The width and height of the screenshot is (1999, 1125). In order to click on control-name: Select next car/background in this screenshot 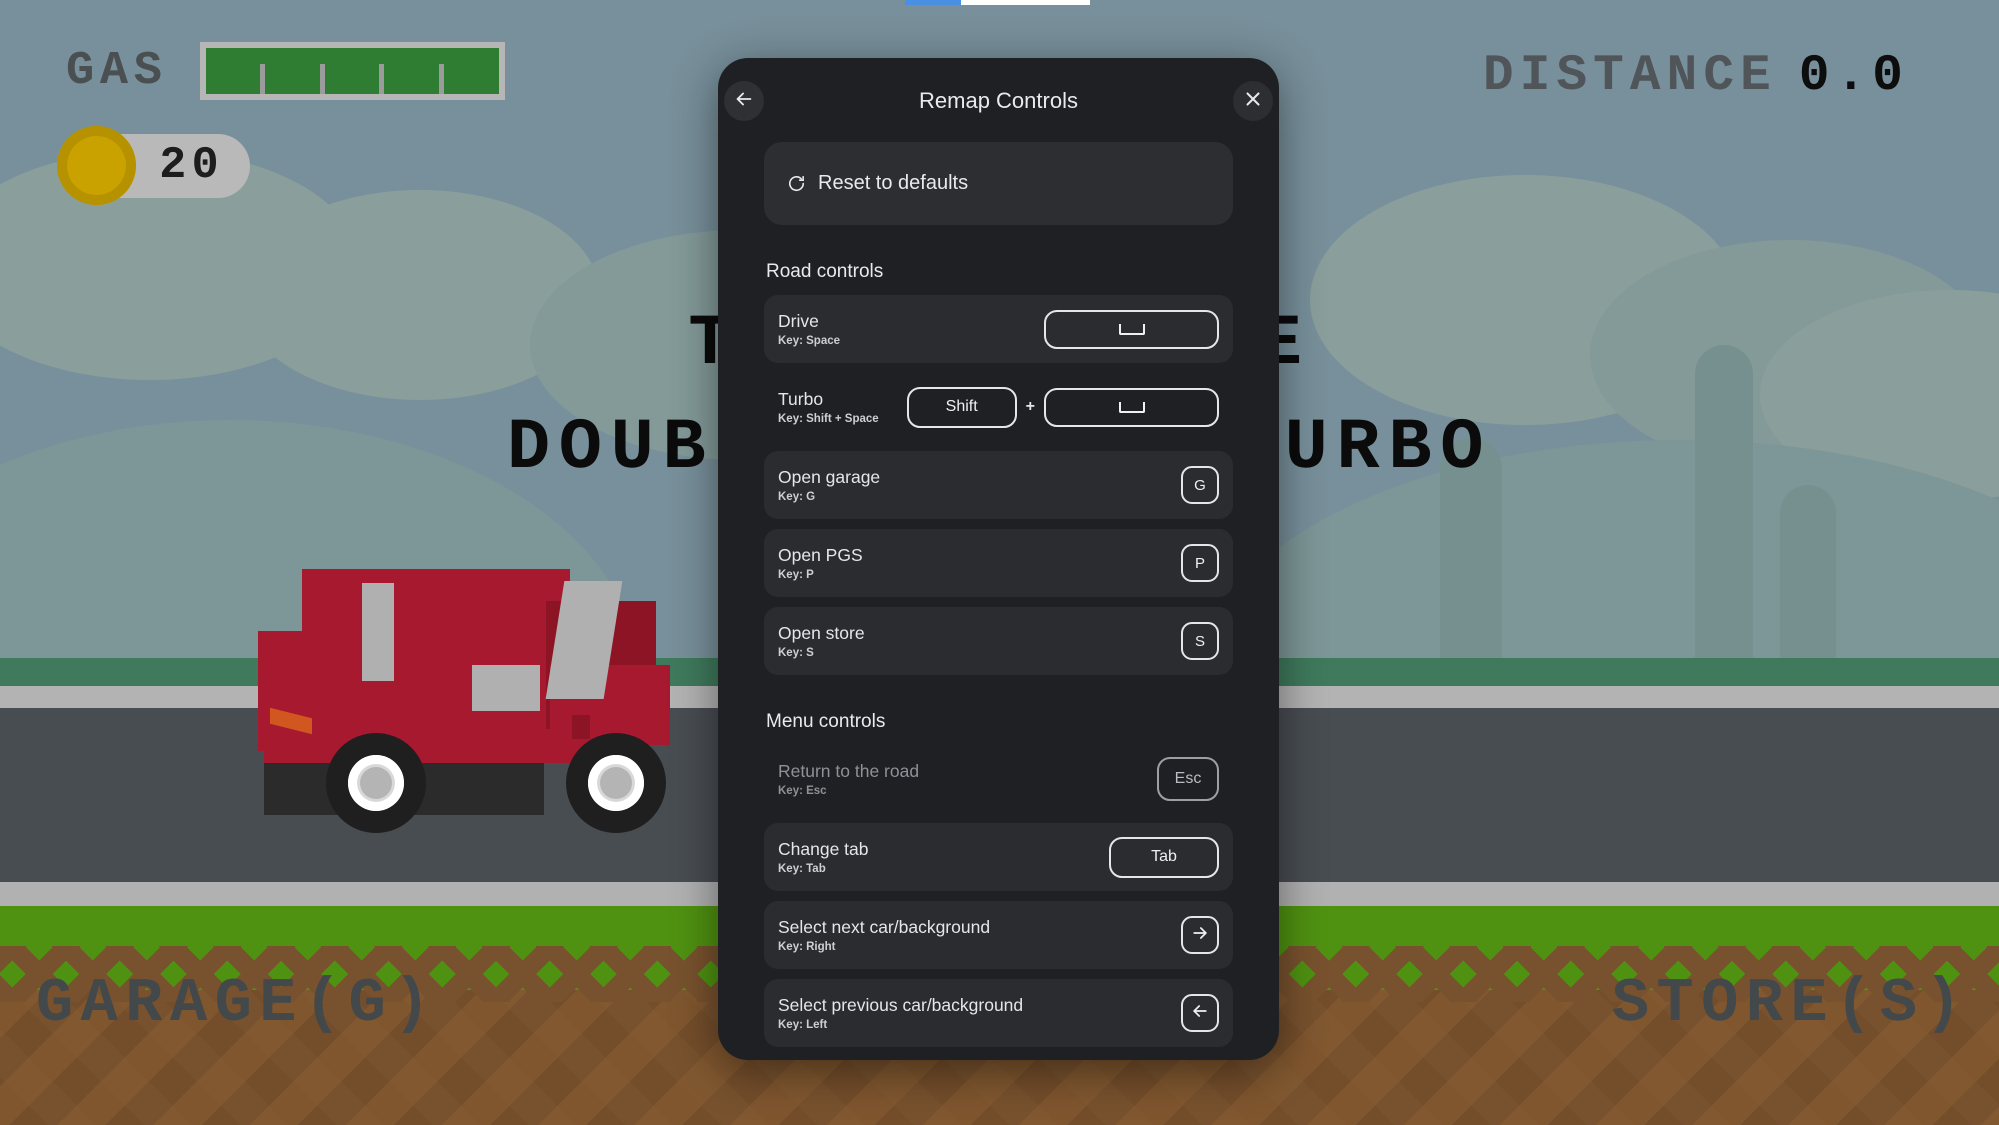, I will do `click(884, 926)`.